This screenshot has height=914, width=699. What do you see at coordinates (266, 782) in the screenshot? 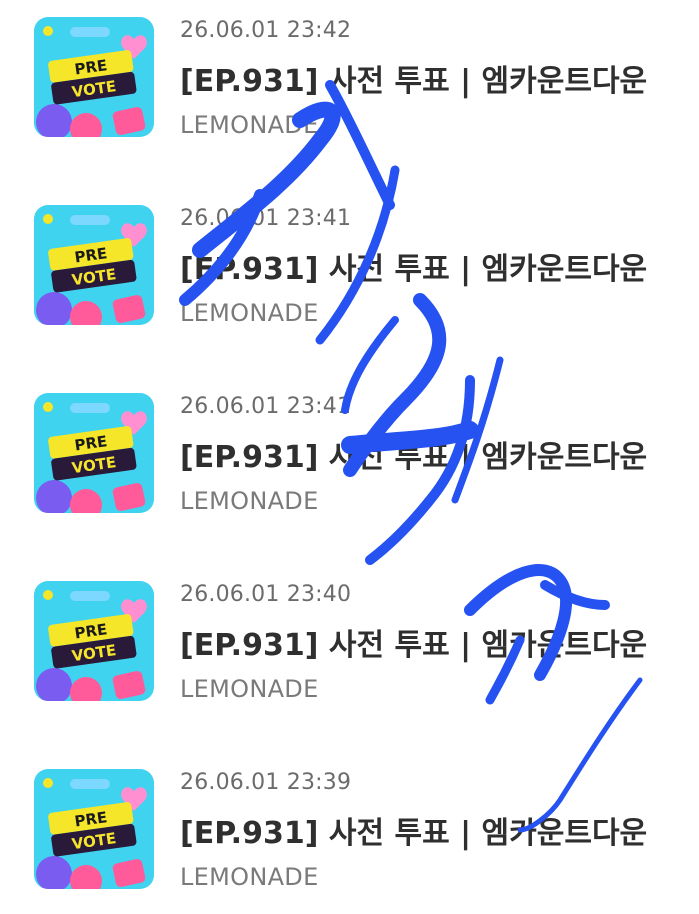
I see `timestamp: 26.06.01 23:39` at bounding box center [266, 782].